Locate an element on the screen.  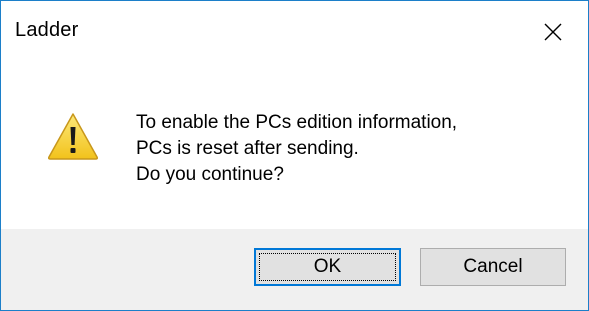
cancel-button-label: Cancel is located at coordinates (493, 266).